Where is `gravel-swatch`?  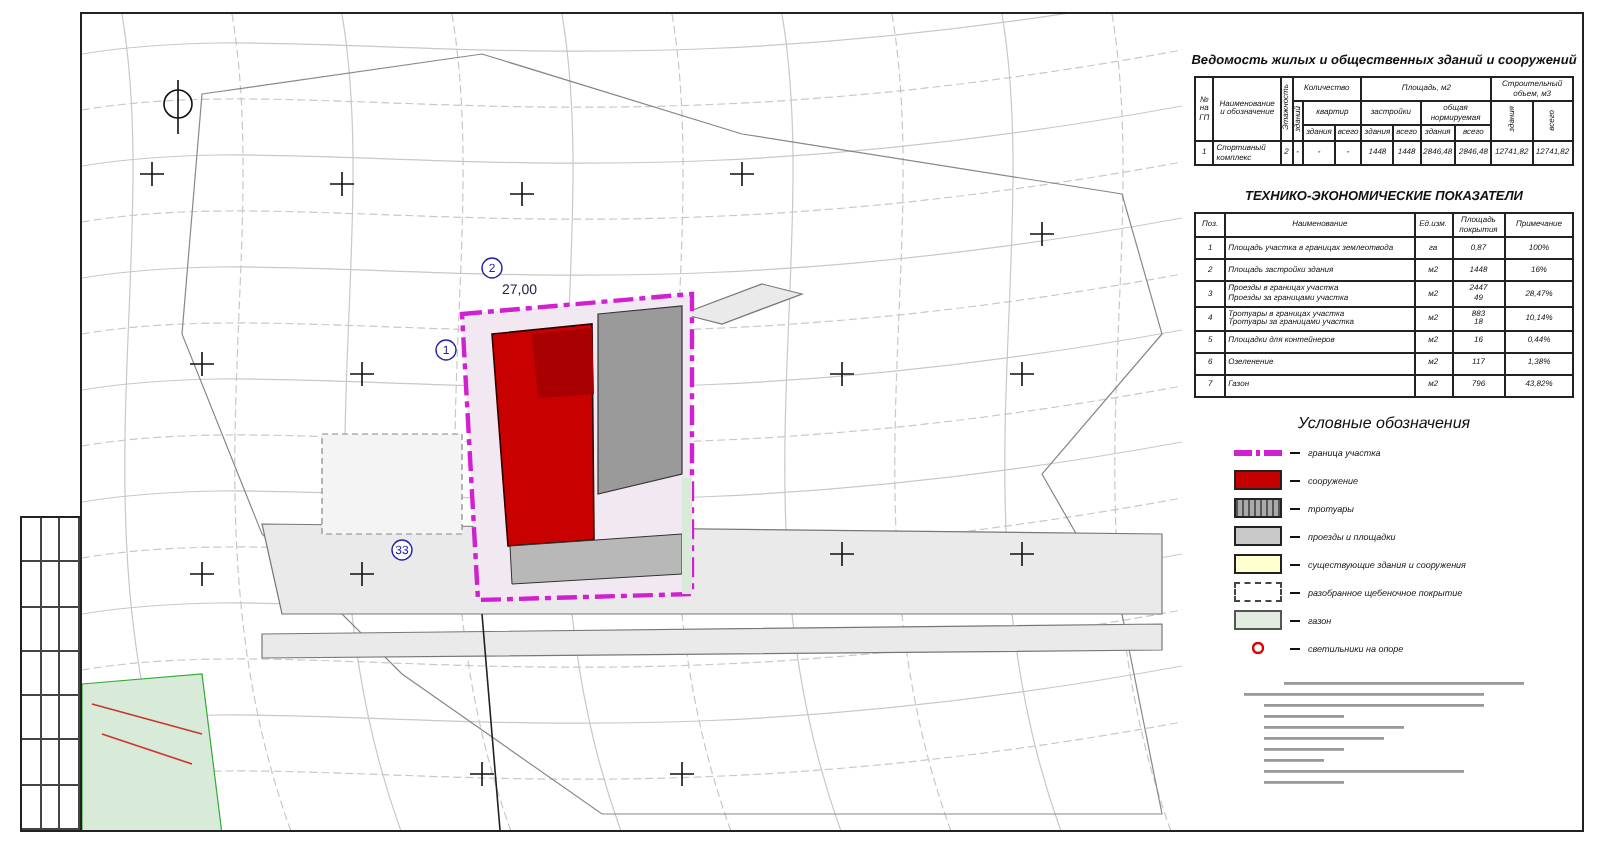 gravel-swatch is located at coordinates (1258, 592).